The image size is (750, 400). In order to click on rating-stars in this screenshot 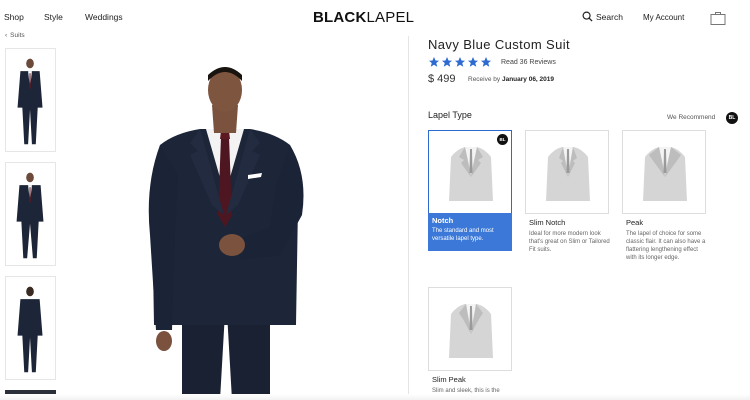, I will do `click(460, 62)`.